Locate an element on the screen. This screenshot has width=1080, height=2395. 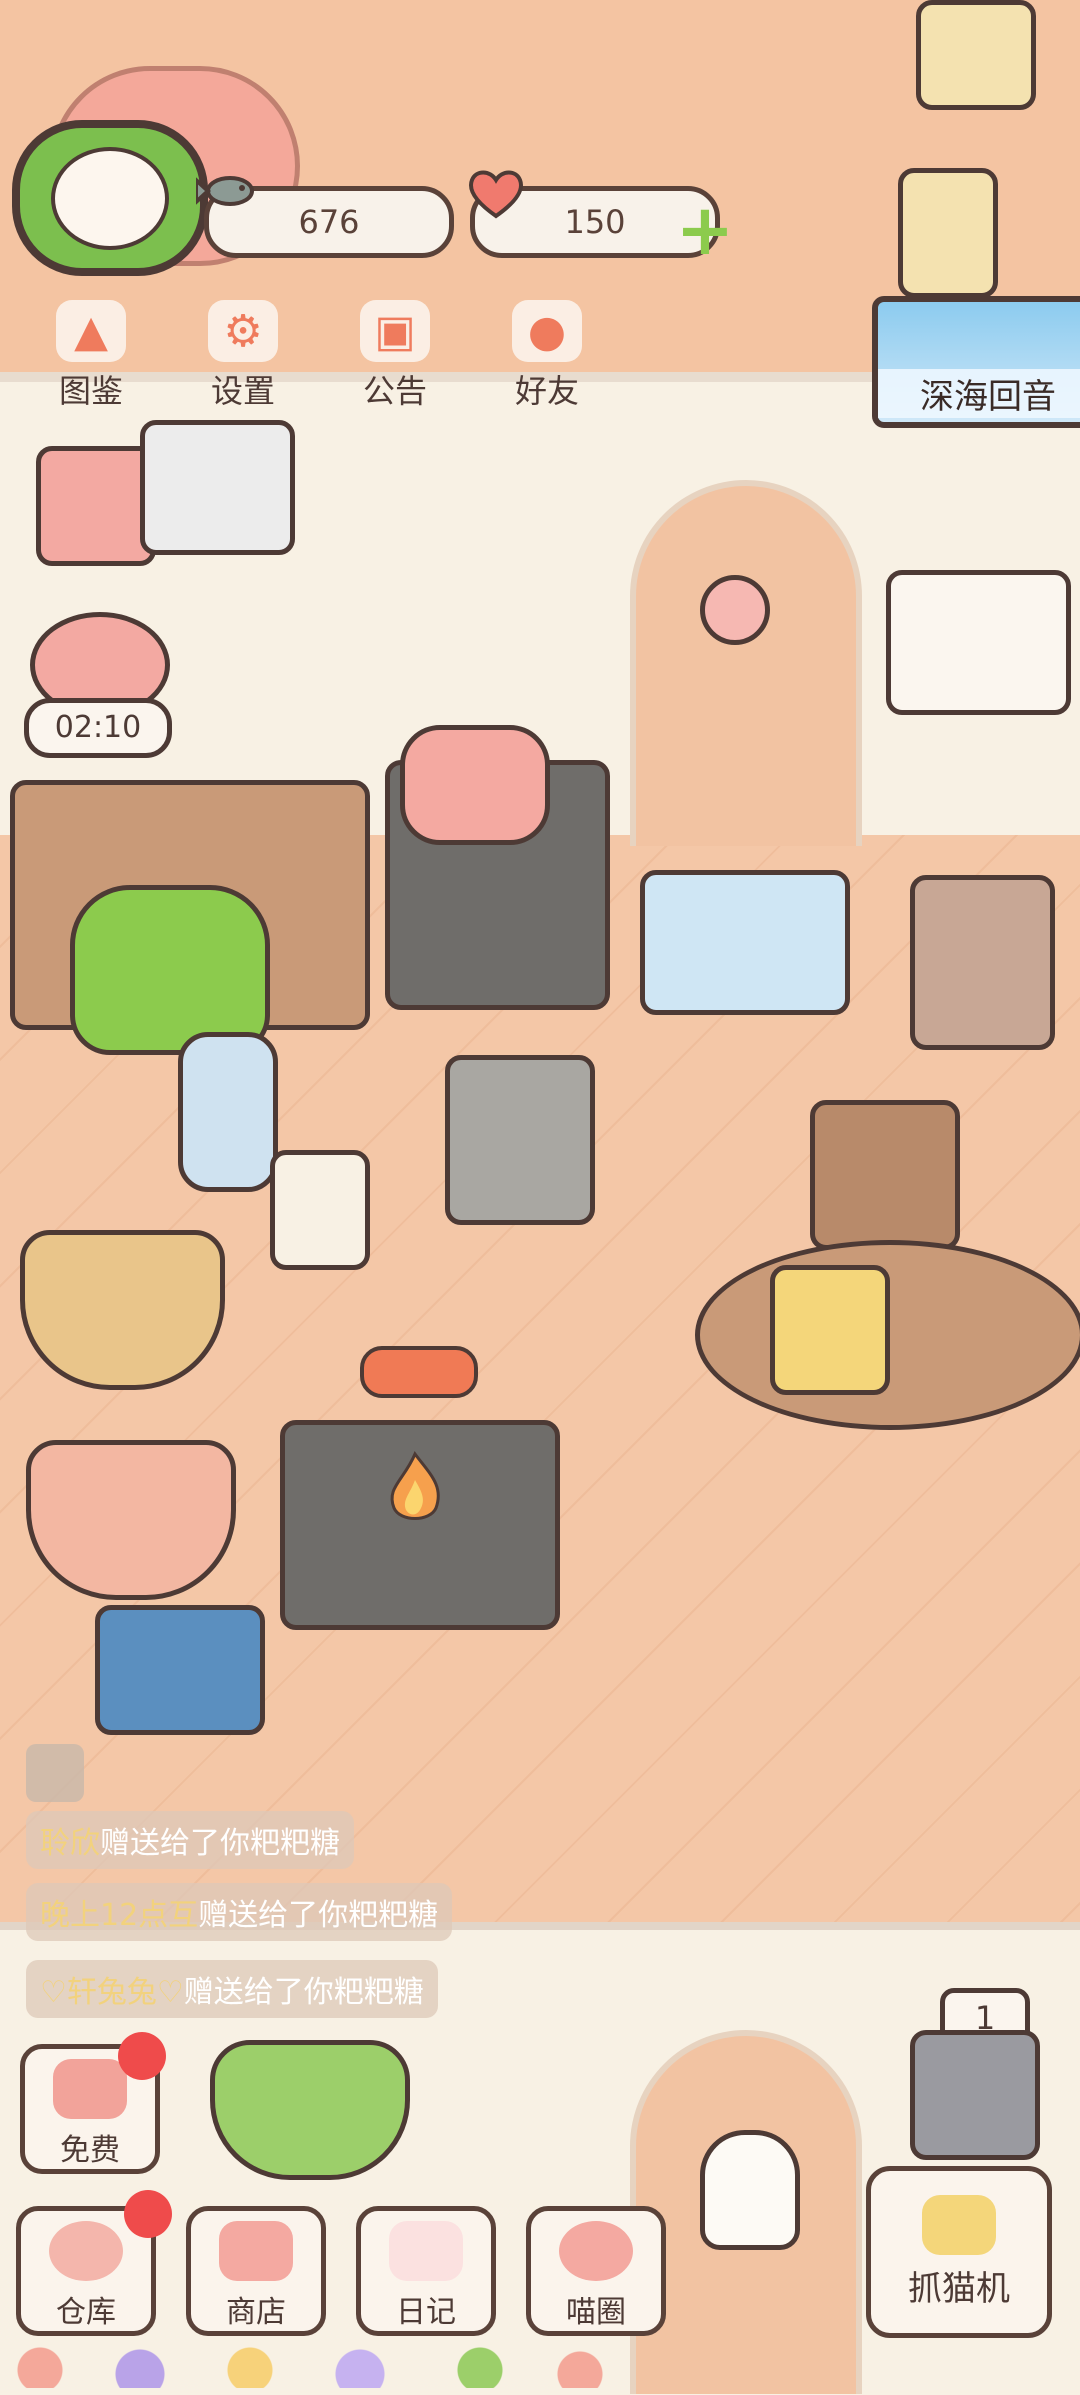
fish-icon is located at coordinates (227, 191).